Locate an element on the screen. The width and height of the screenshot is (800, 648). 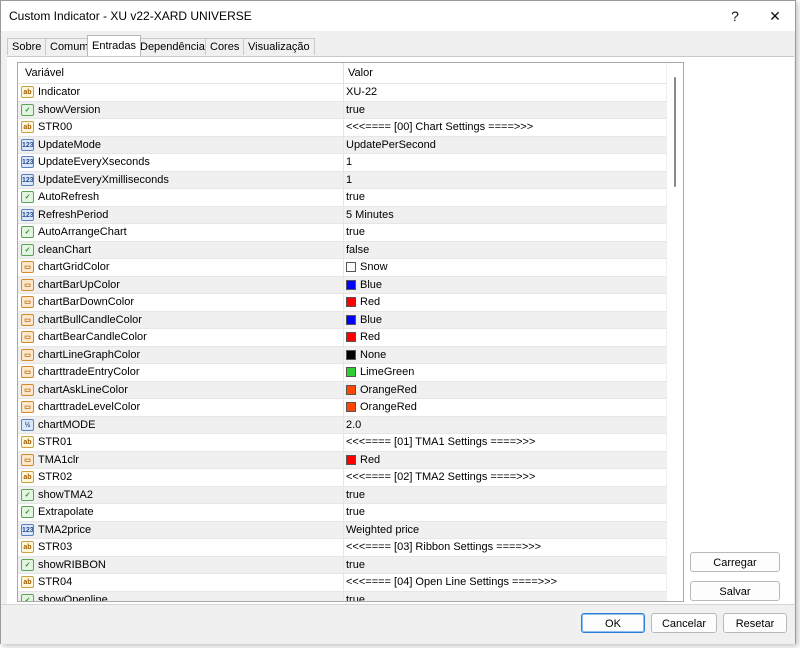
table-row: ½ chartMODE 2.0 is located at coordinates (342, 425).